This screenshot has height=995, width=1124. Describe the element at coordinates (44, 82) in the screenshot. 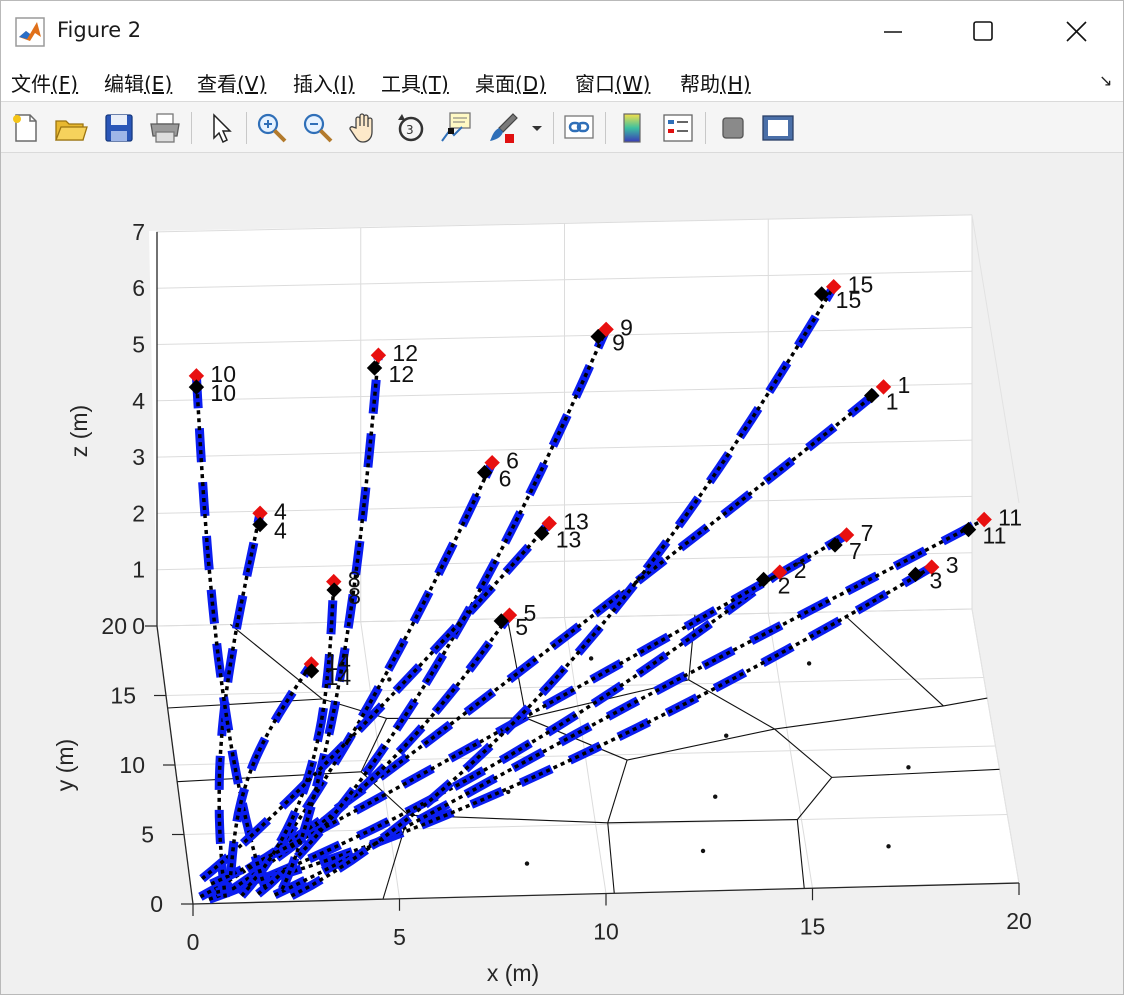

I see `menu-file: 文件(F)` at that location.